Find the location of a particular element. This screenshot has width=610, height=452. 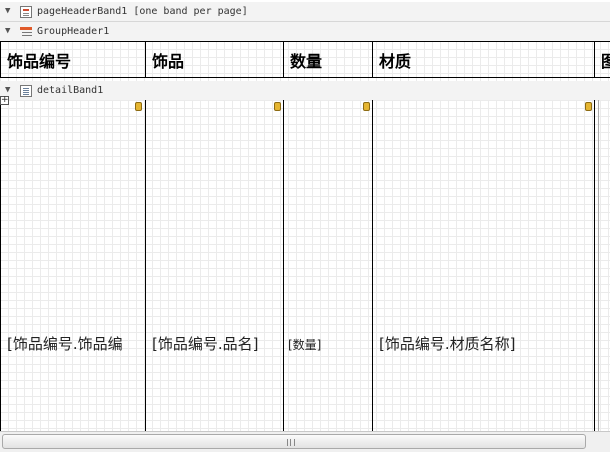

group-header-band-area: 饰品编号 饰品 数量 材质 图 is located at coordinates (305, 61).